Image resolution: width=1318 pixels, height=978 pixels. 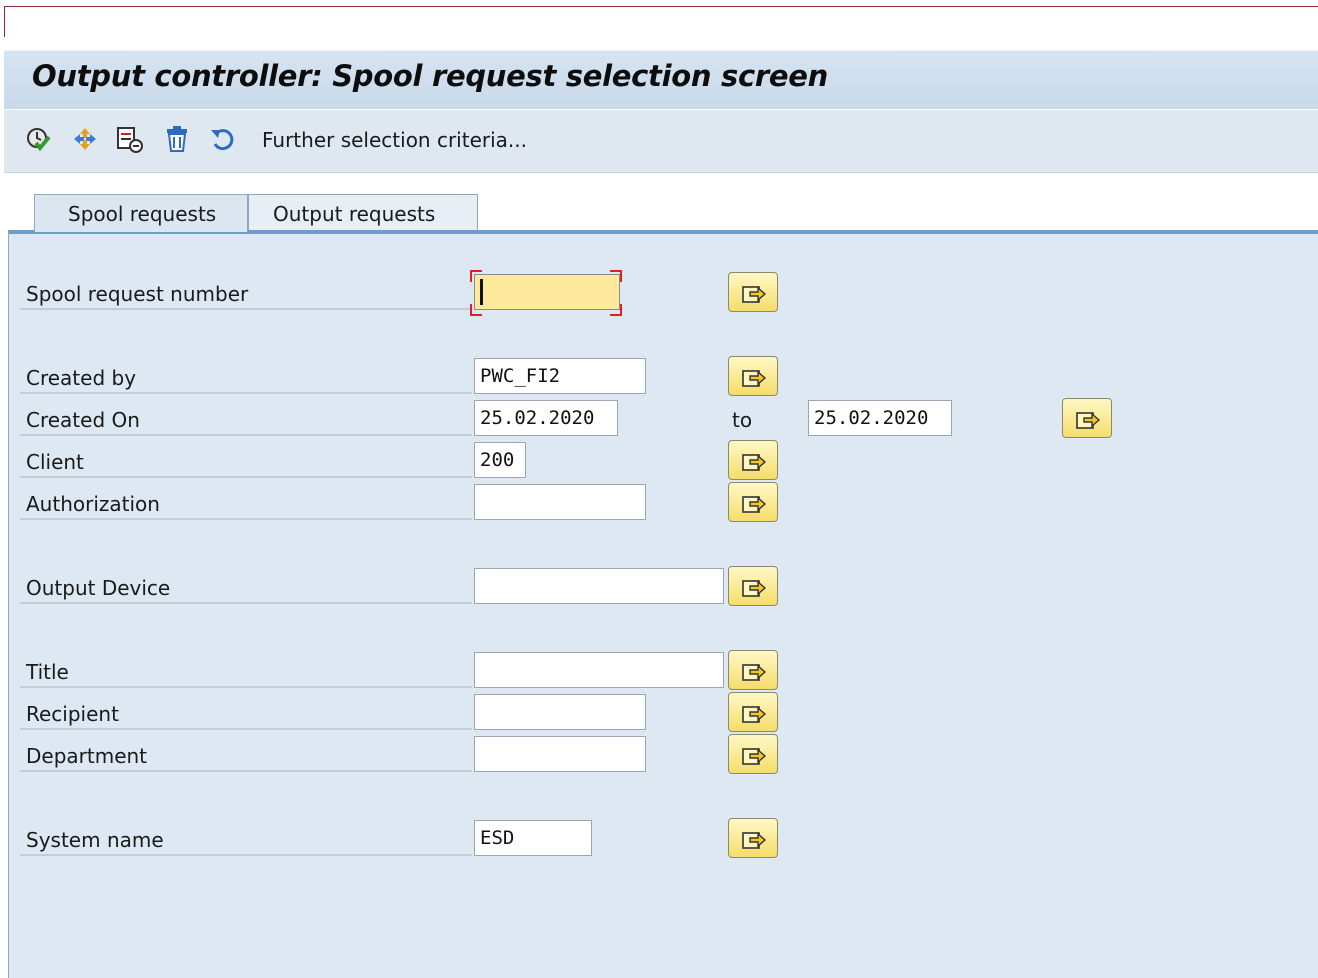 What do you see at coordinates (599, 586) in the screenshot?
I see `output-device-input` at bounding box center [599, 586].